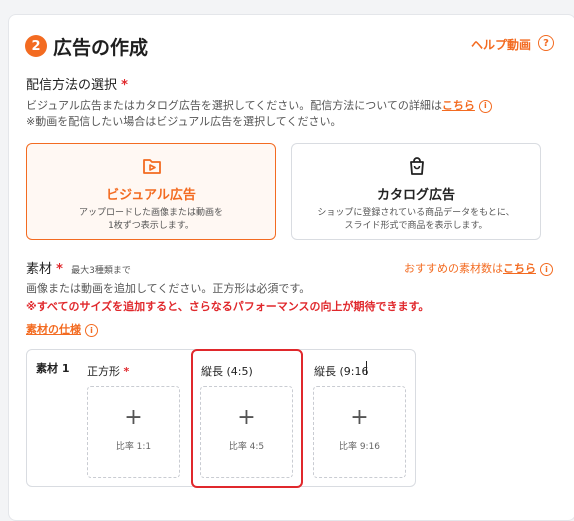  What do you see at coordinates (78, 269) in the screenshot?
I see `material-label: 素材 * 最大3種類まで` at bounding box center [78, 269].